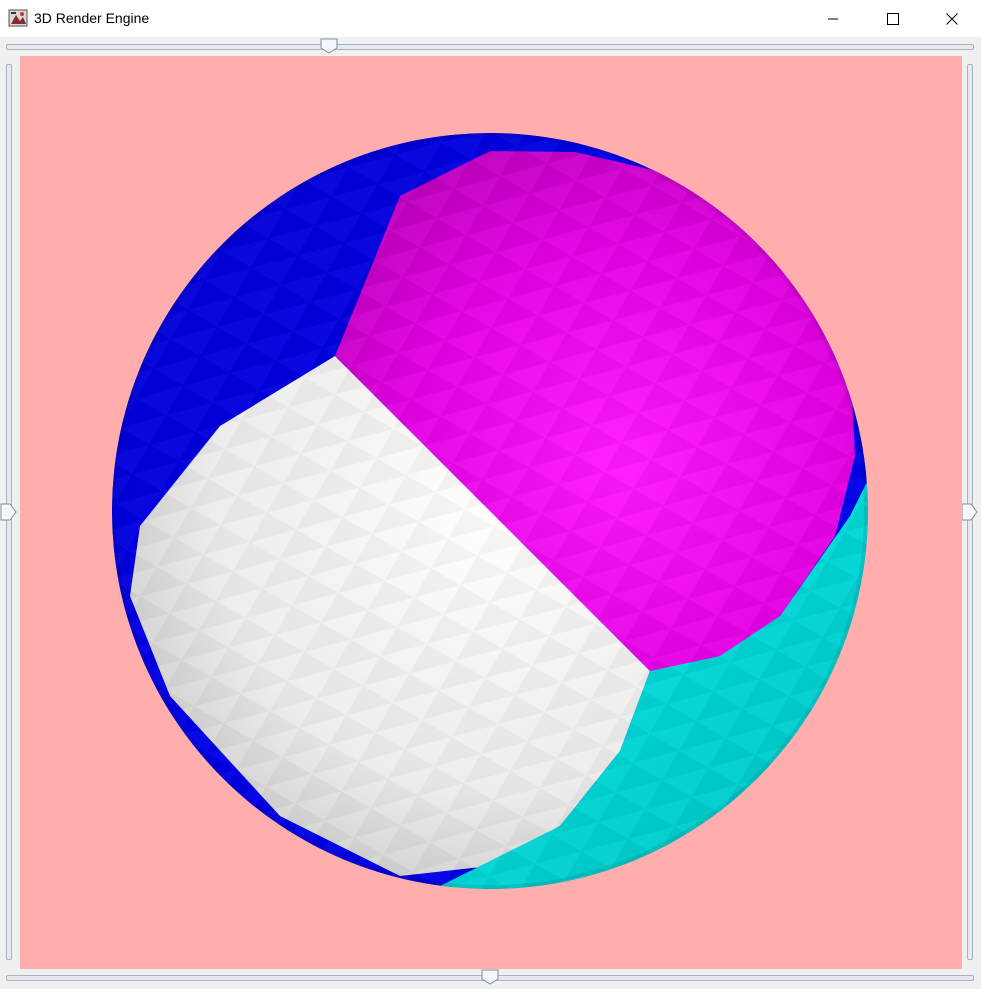 The width and height of the screenshot is (981, 989). I want to click on minimize-button, so click(833, 18).